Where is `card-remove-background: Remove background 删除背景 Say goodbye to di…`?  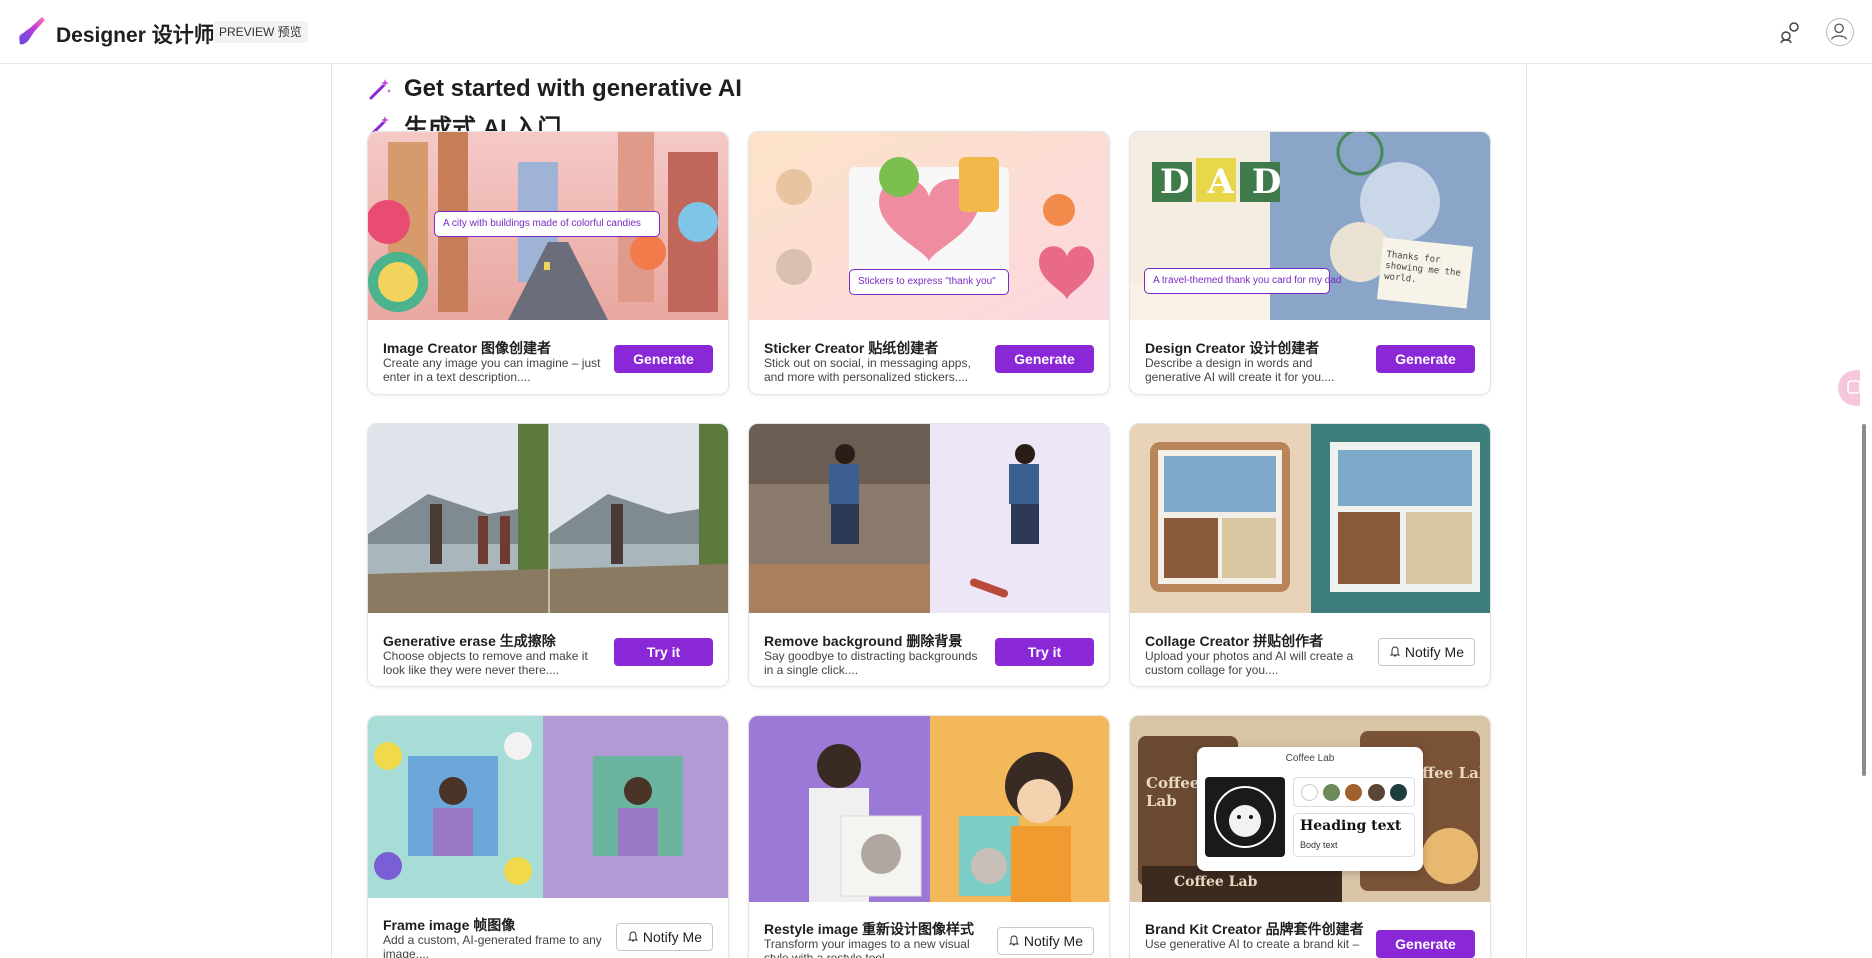 card-remove-background: Remove background 删除背景 Say goodbye to di… is located at coordinates (929, 555).